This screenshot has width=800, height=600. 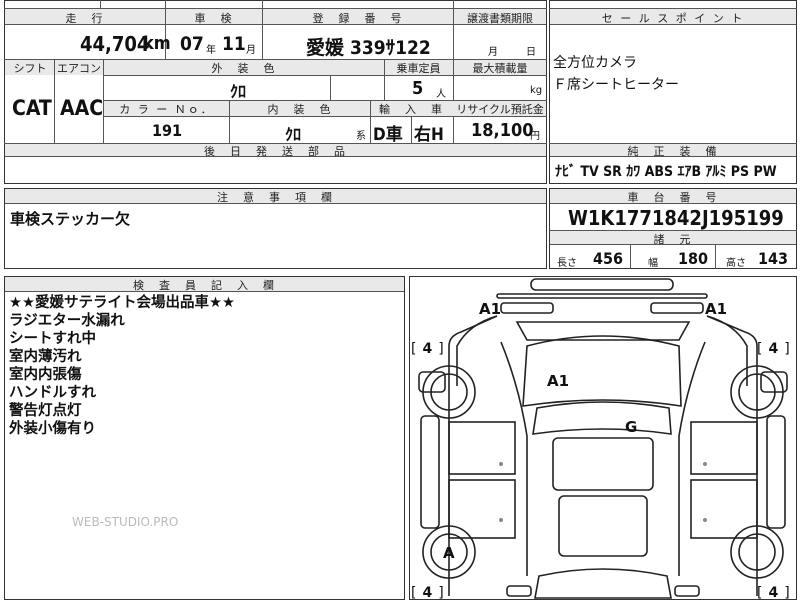 What do you see at coordinates (773, 349) in the screenshot?
I see `tire-front-right: [4]` at bounding box center [773, 349].